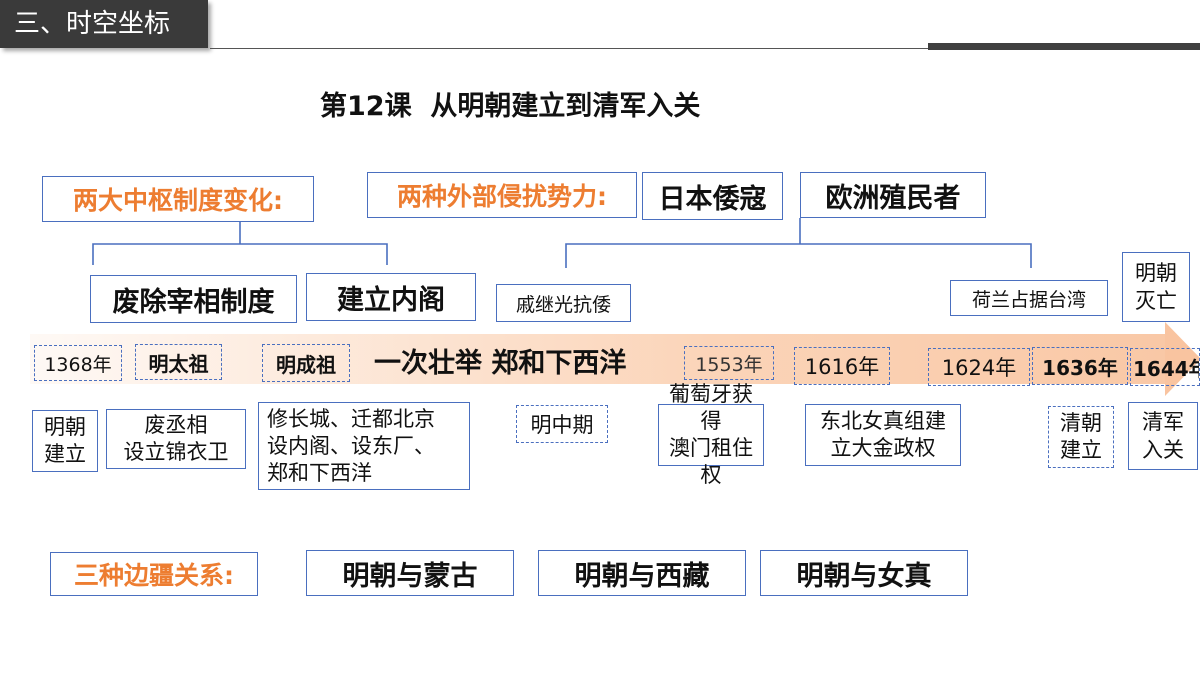  Describe the element at coordinates (1080, 366) in the screenshot. I see `timeline-marker-1636: 1636年` at that location.